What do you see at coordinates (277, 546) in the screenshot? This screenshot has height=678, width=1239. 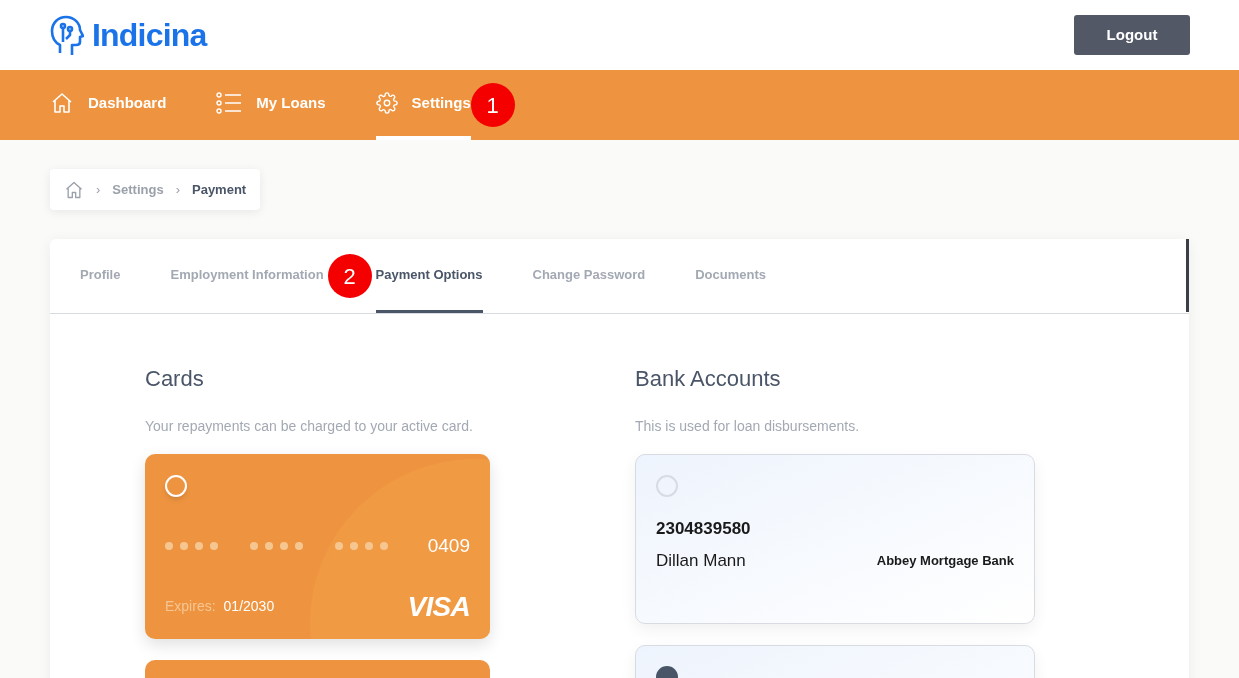 I see `masked-digits-icon` at bounding box center [277, 546].